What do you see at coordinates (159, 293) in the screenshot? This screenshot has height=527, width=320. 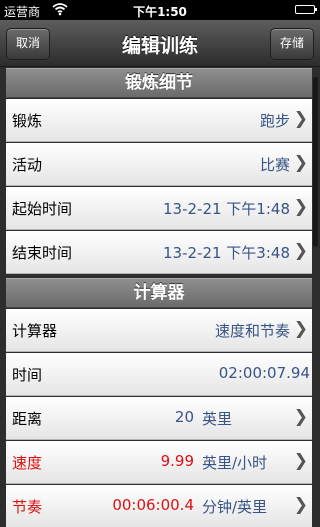 I see `section-header-calculator: 计算器` at bounding box center [159, 293].